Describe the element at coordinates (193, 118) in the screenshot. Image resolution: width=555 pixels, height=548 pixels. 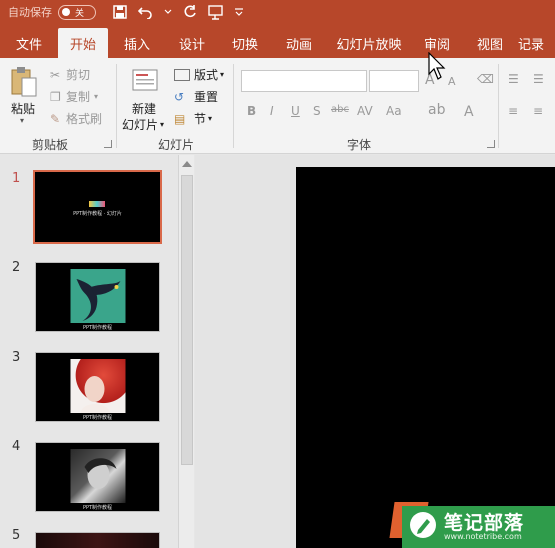
I see `section-button: ▤ 节 ▾` at that location.